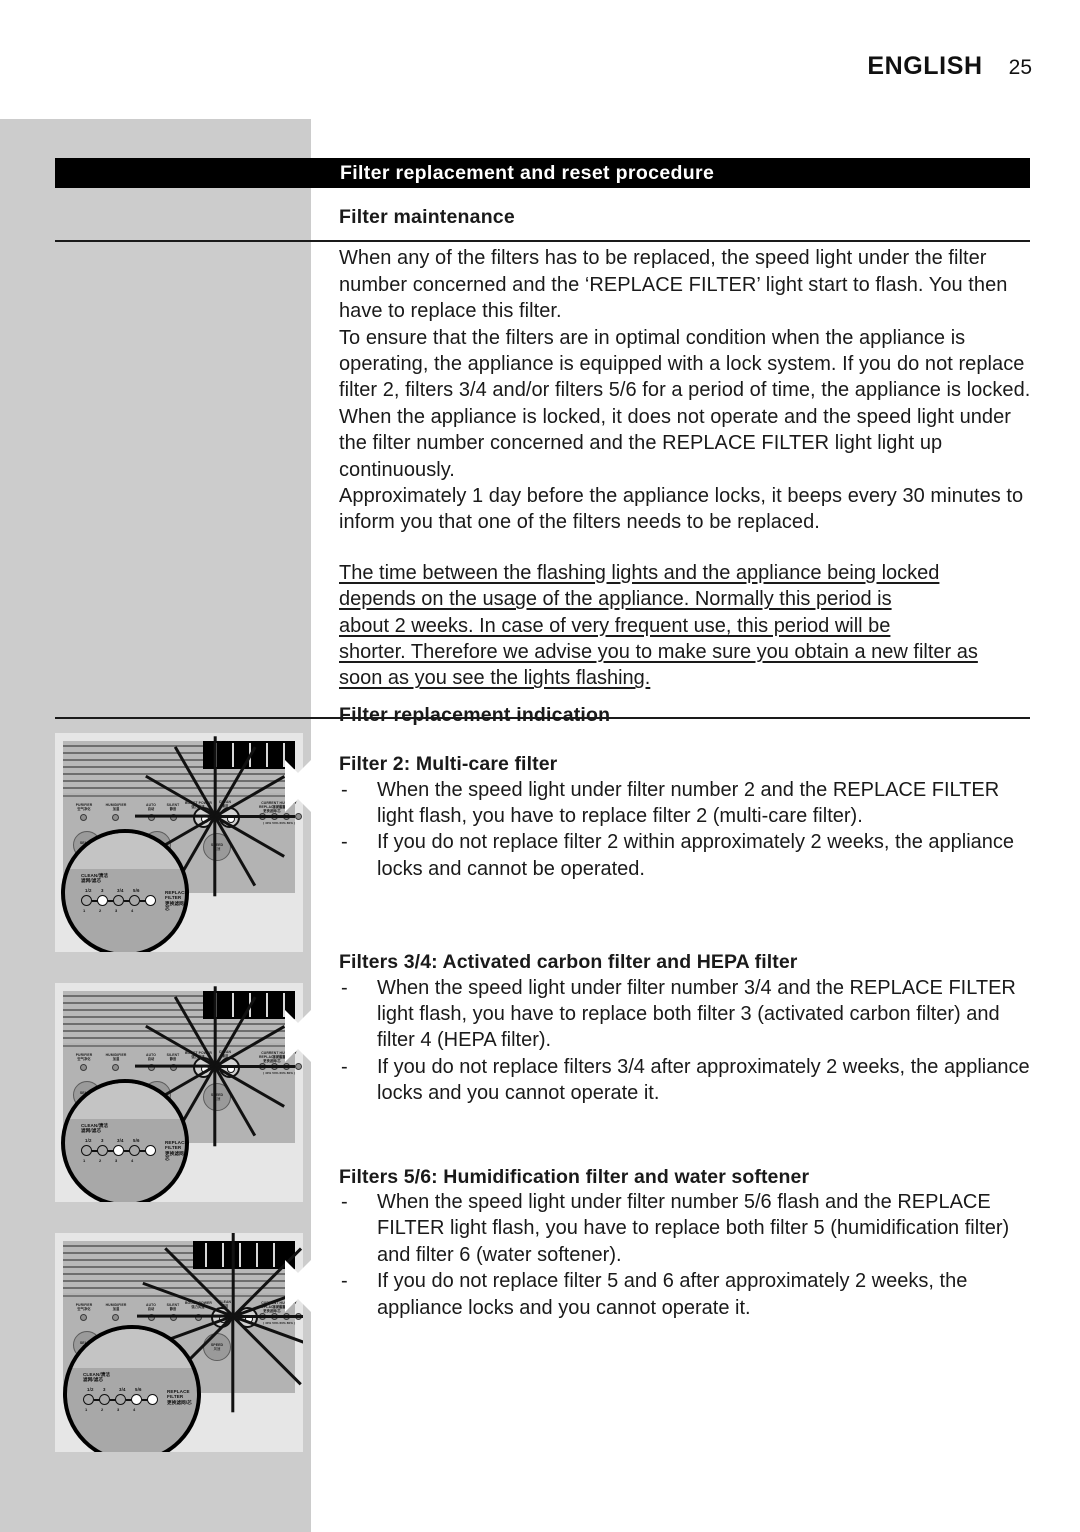 The image size is (1080, 1532). What do you see at coordinates (542, 173) in the screenshot?
I see `section-banner: Filter replacement and reset procedure` at bounding box center [542, 173].